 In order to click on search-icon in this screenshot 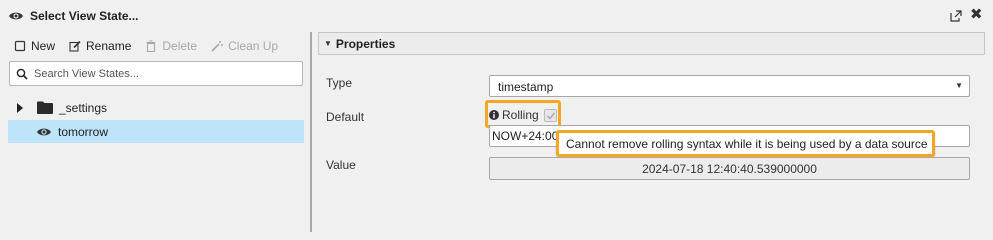, I will do `click(22, 74)`.